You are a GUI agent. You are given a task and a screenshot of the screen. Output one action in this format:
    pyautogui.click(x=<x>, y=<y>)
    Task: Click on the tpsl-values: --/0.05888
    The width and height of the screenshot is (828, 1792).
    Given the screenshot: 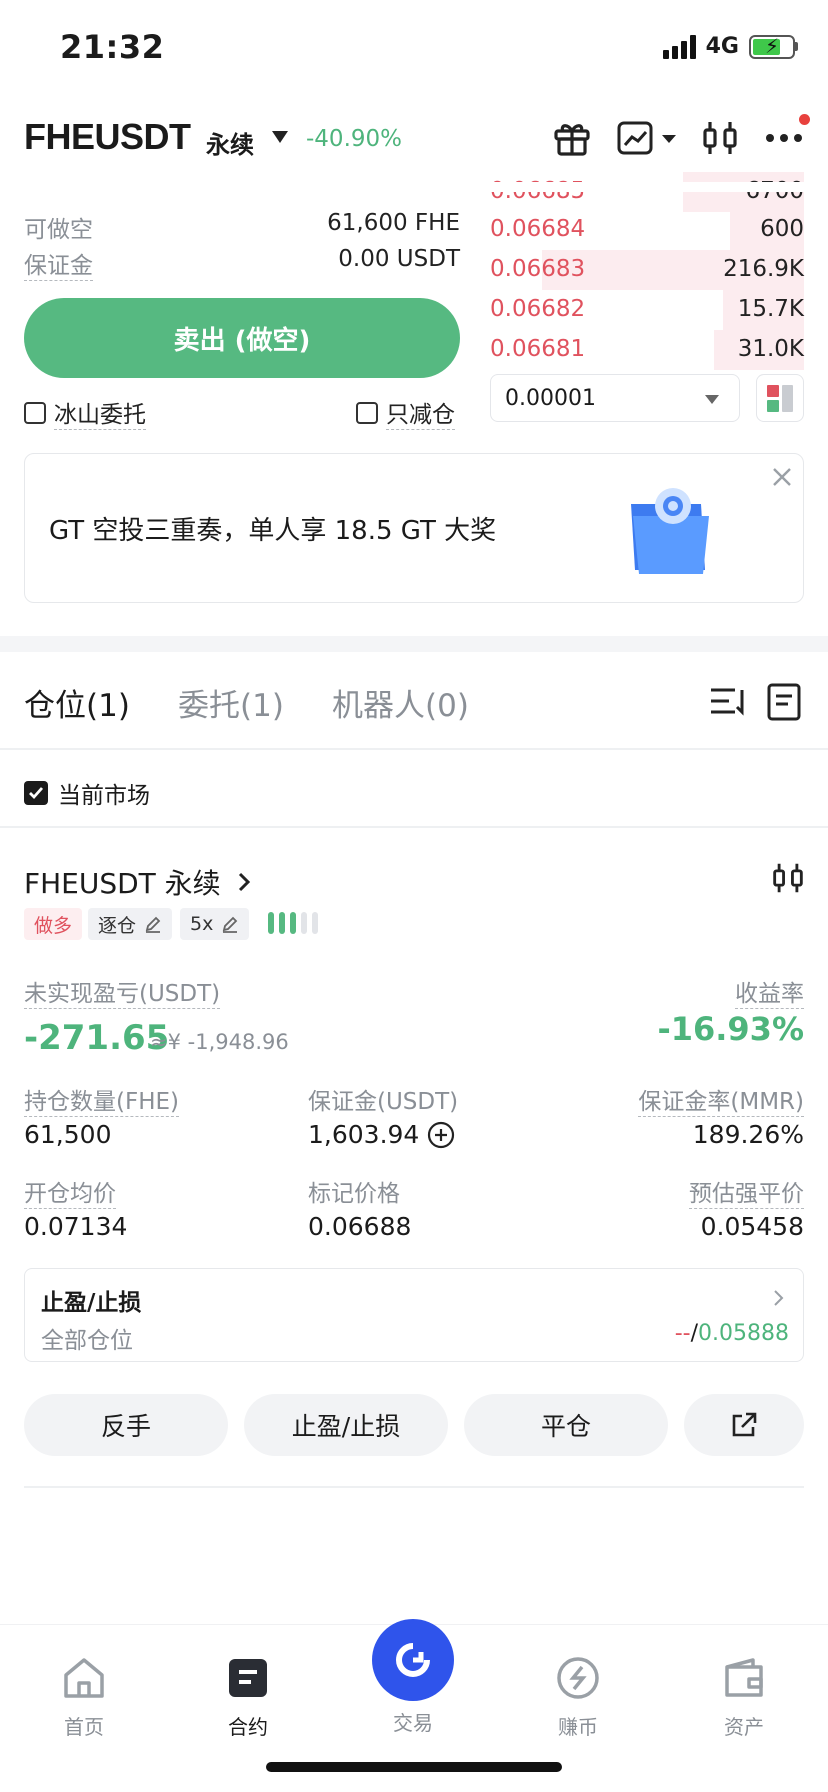 What is the action you would take?
    pyautogui.click(x=732, y=1333)
    